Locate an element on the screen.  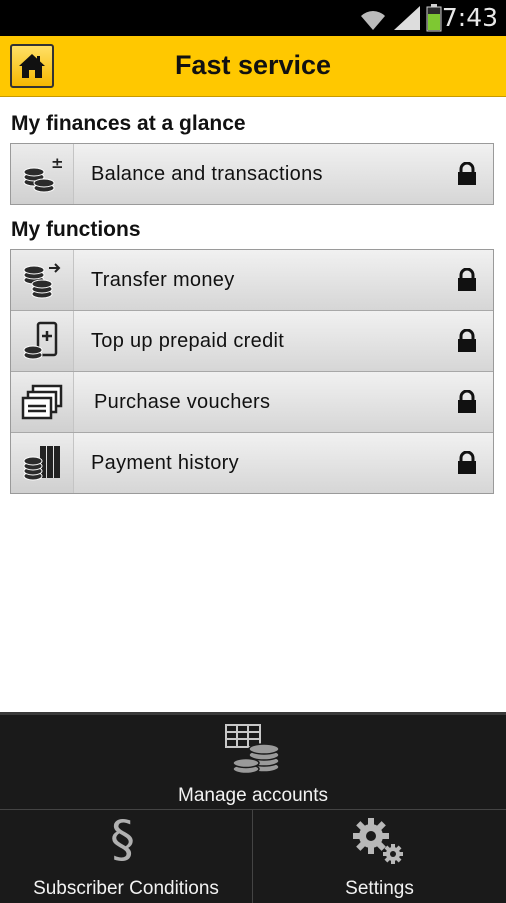
section-sign-icon: § is located at coordinates (122, 839).